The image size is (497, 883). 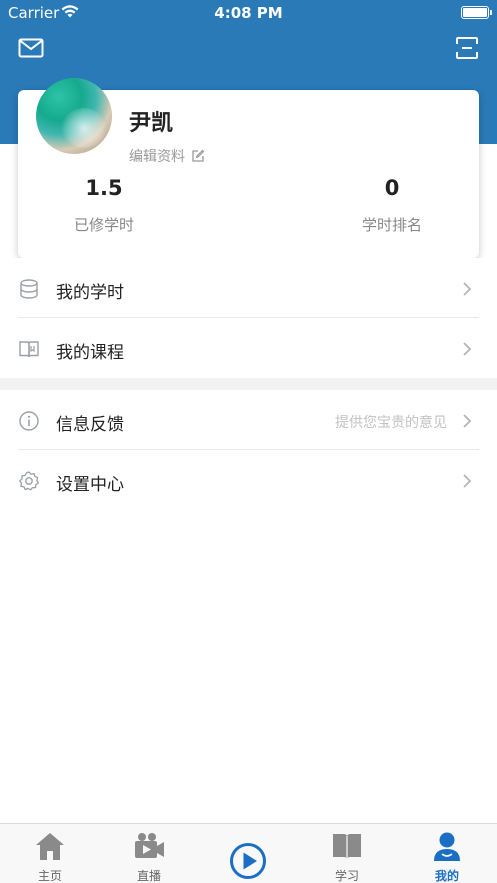 I want to click on tab-bar: 主页 直播 学习 我的, so click(x=248, y=853).